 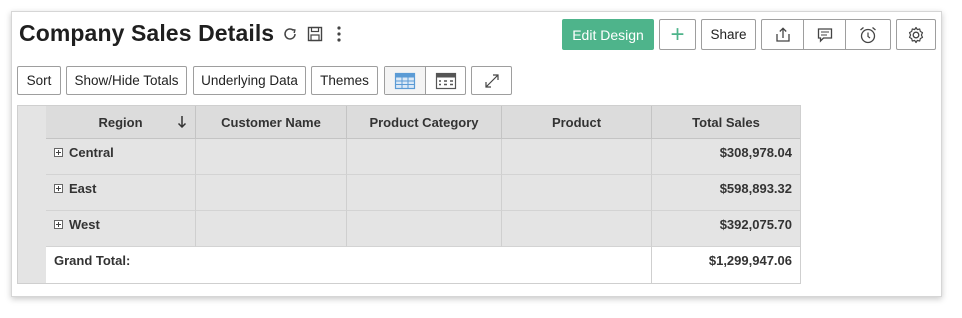 I want to click on edit-design-button: Edit Design, so click(x=608, y=34).